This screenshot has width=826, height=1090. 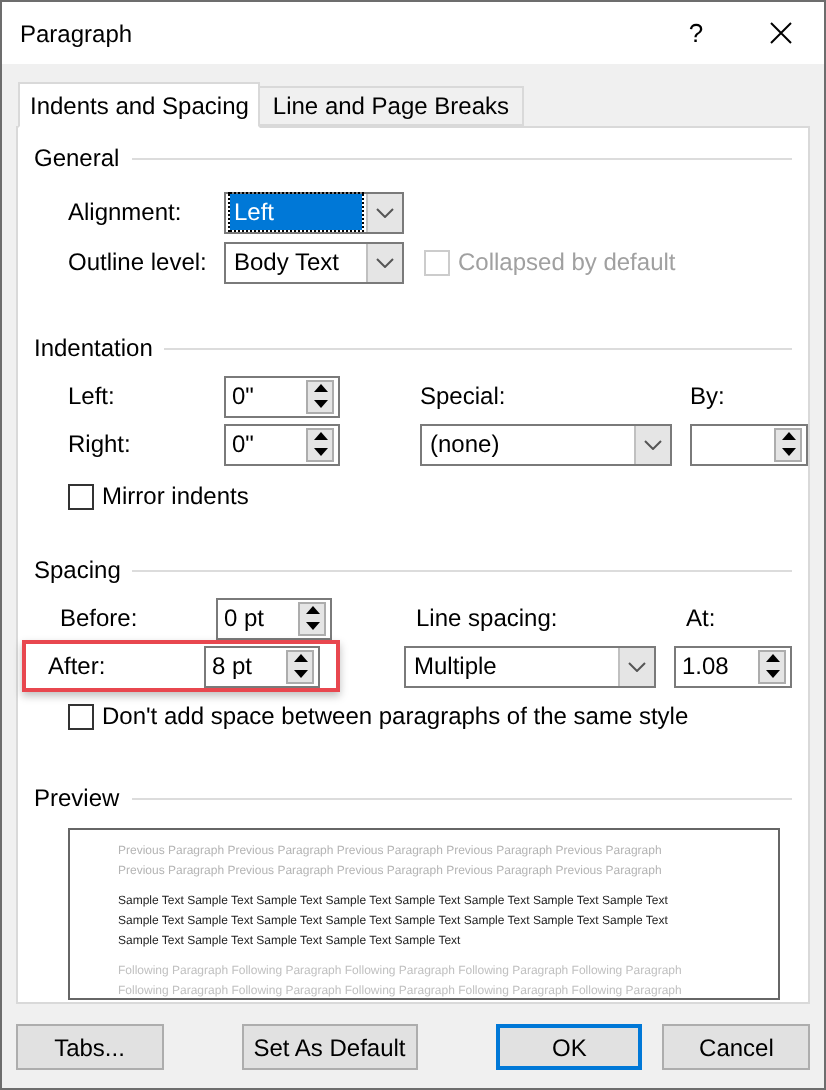 I want to click on section-heading: Indentation, so click(x=93, y=349).